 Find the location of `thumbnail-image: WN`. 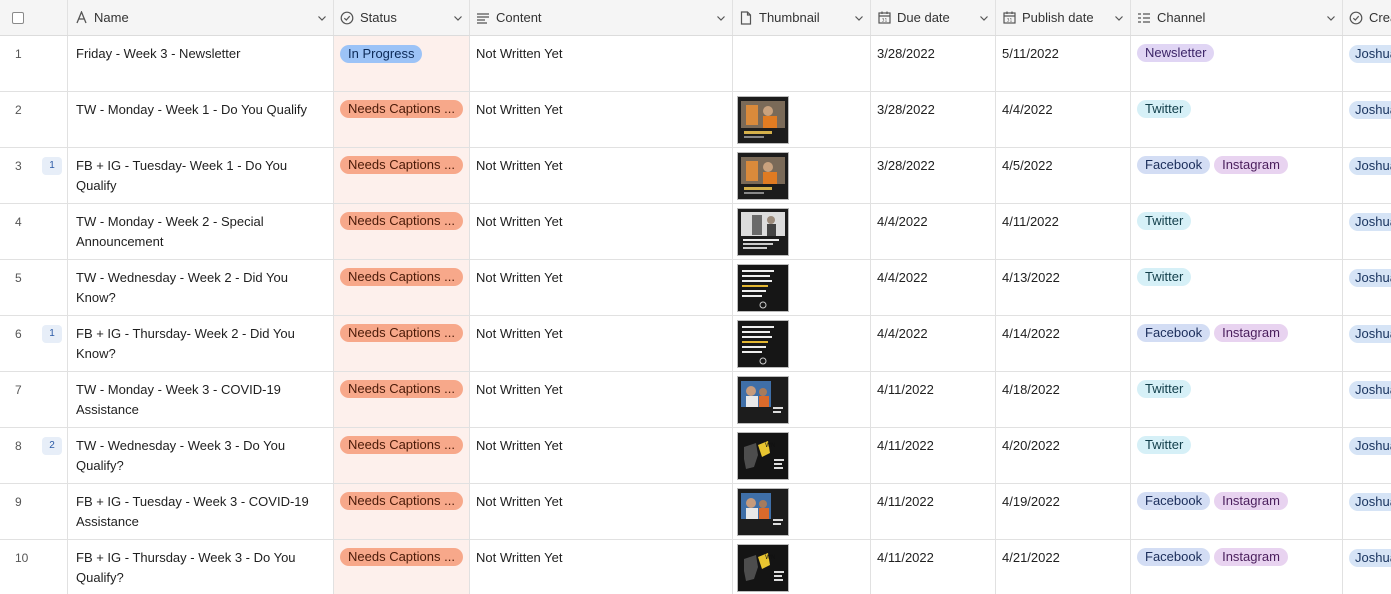

thumbnail-image: WN is located at coordinates (763, 568).